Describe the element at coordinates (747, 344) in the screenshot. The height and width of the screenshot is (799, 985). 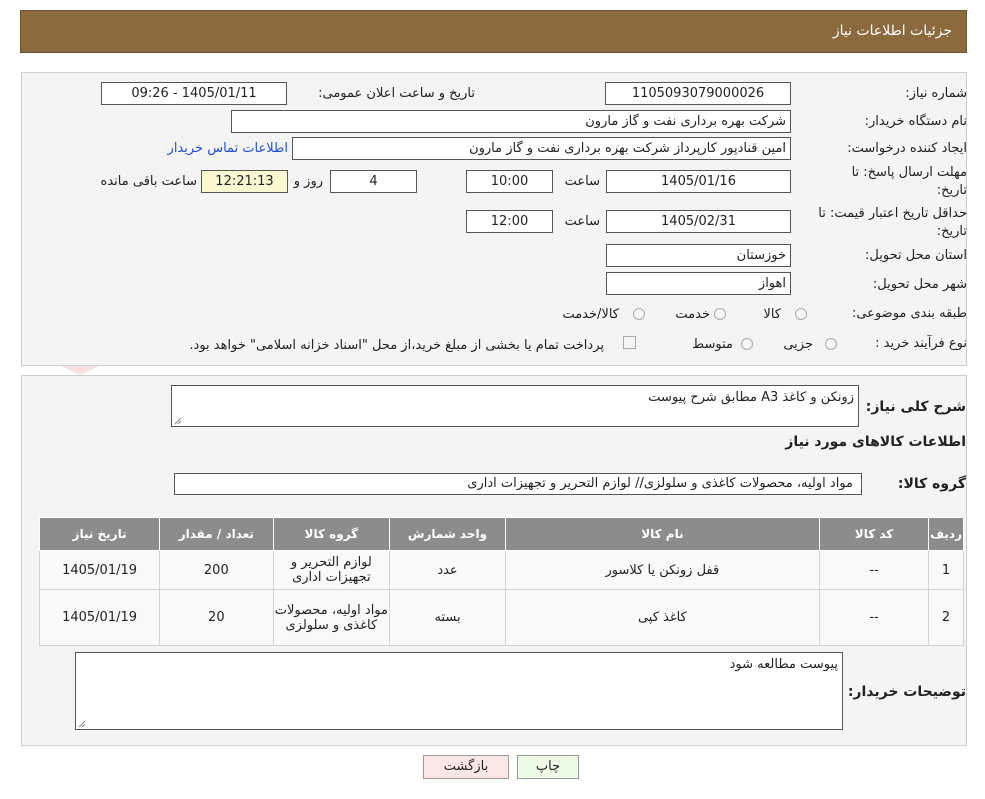
I see `process-radio-medium` at that location.